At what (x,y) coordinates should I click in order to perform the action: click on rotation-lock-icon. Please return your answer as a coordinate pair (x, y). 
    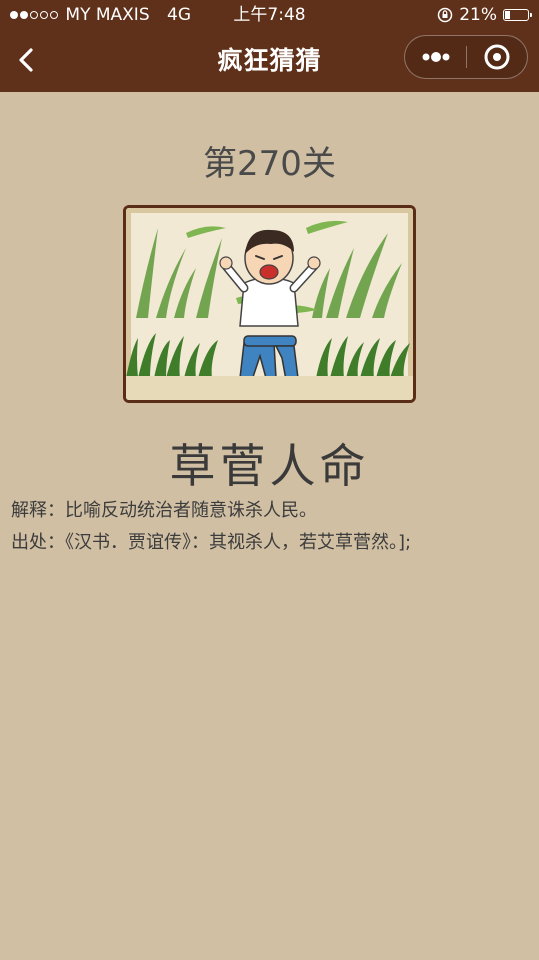
    Looking at the image, I should click on (445, 15).